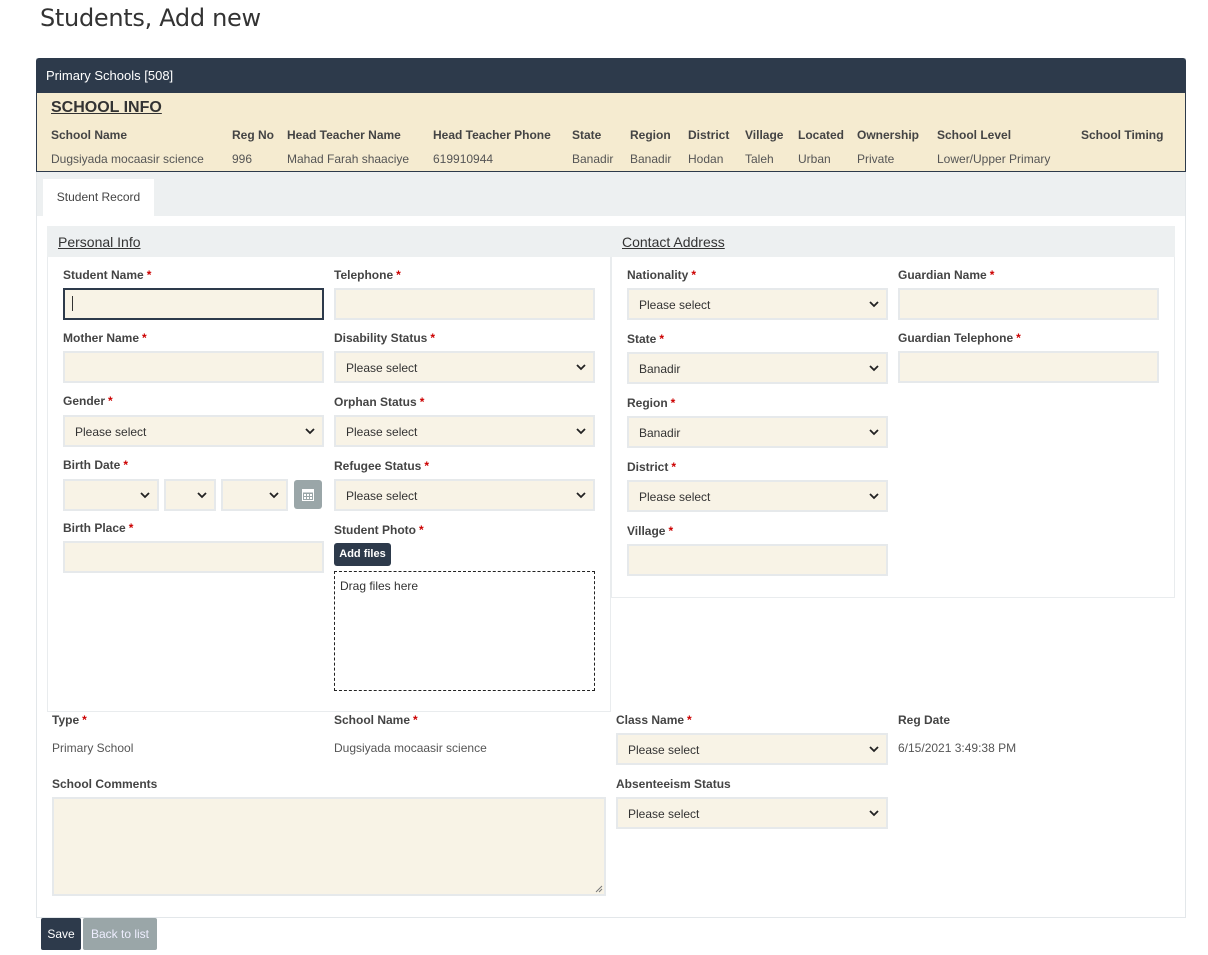 The height and width of the screenshot is (955, 1208). What do you see at coordinates (660, 433) in the screenshot?
I see `region-selected: Banadir` at bounding box center [660, 433].